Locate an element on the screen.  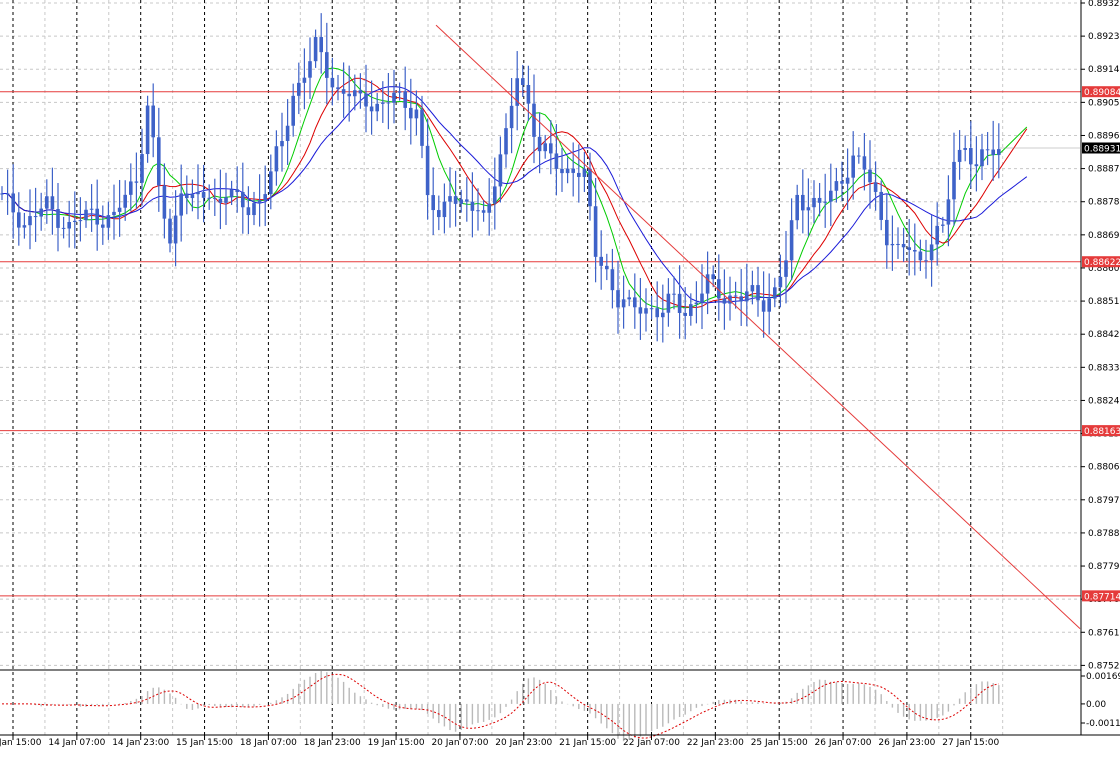
price-tick-label: 0.87880 is located at coordinates (1104, 534).